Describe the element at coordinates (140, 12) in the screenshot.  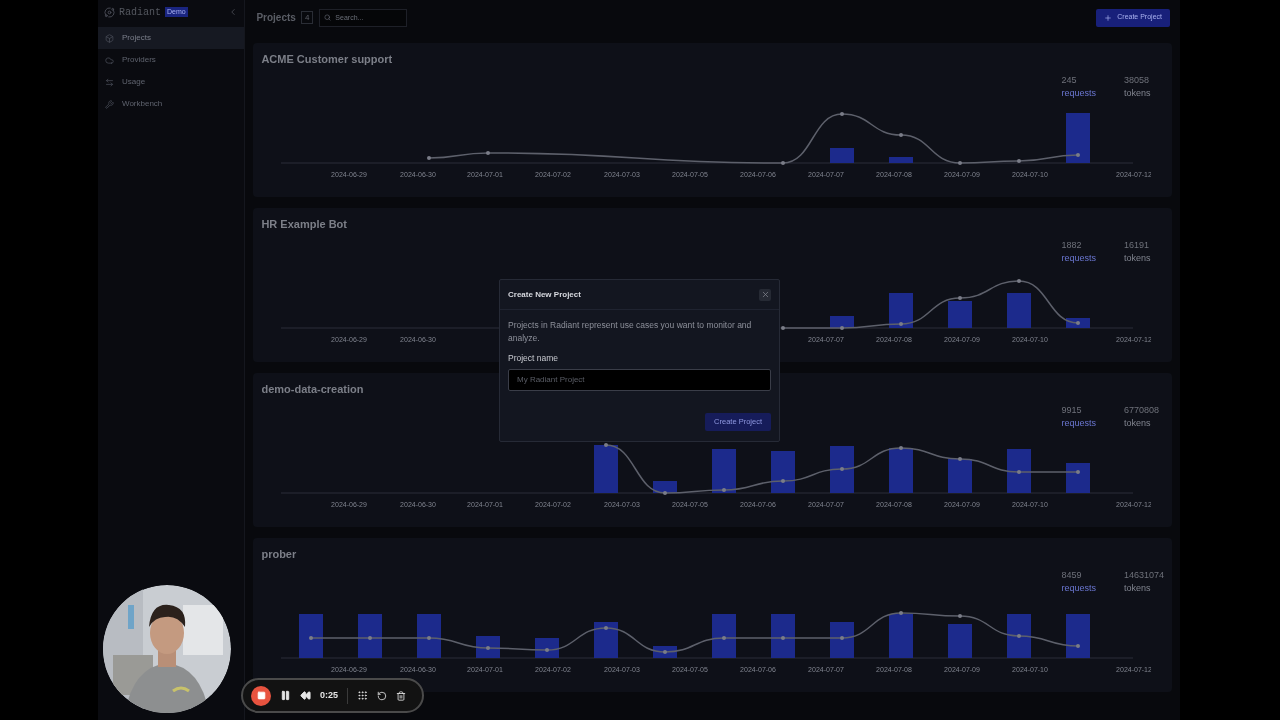
I see `brand-name: Radiant` at that location.